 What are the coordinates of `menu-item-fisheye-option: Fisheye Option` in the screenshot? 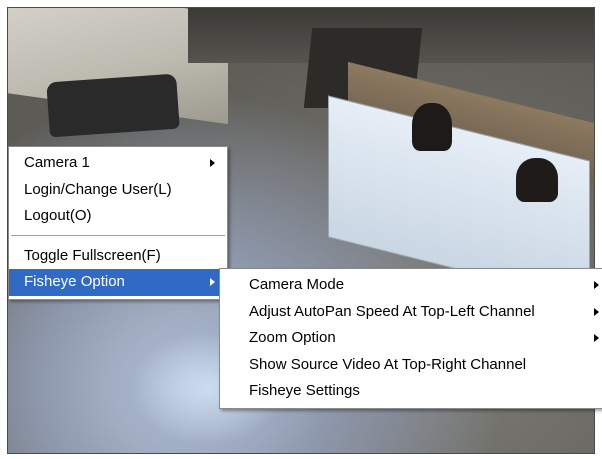 It's located at (118, 282).